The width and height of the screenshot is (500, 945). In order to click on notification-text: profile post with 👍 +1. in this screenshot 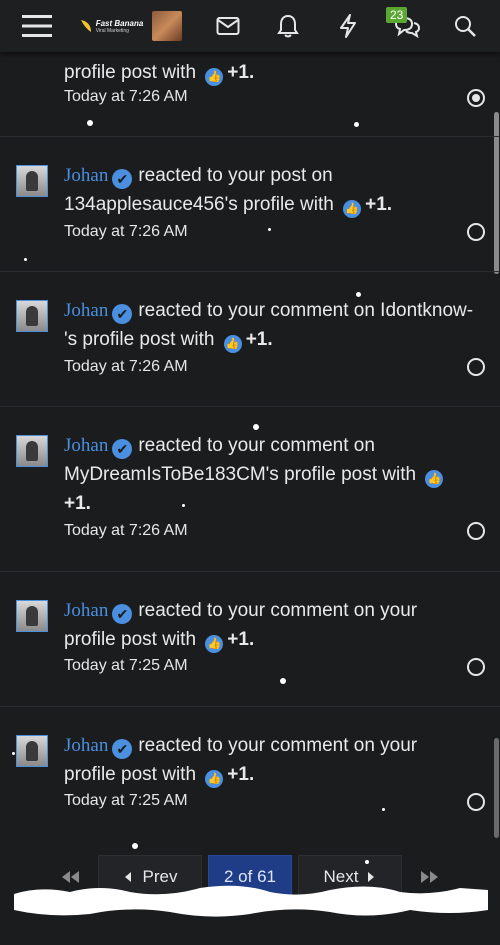, I will do `click(269, 72)`.